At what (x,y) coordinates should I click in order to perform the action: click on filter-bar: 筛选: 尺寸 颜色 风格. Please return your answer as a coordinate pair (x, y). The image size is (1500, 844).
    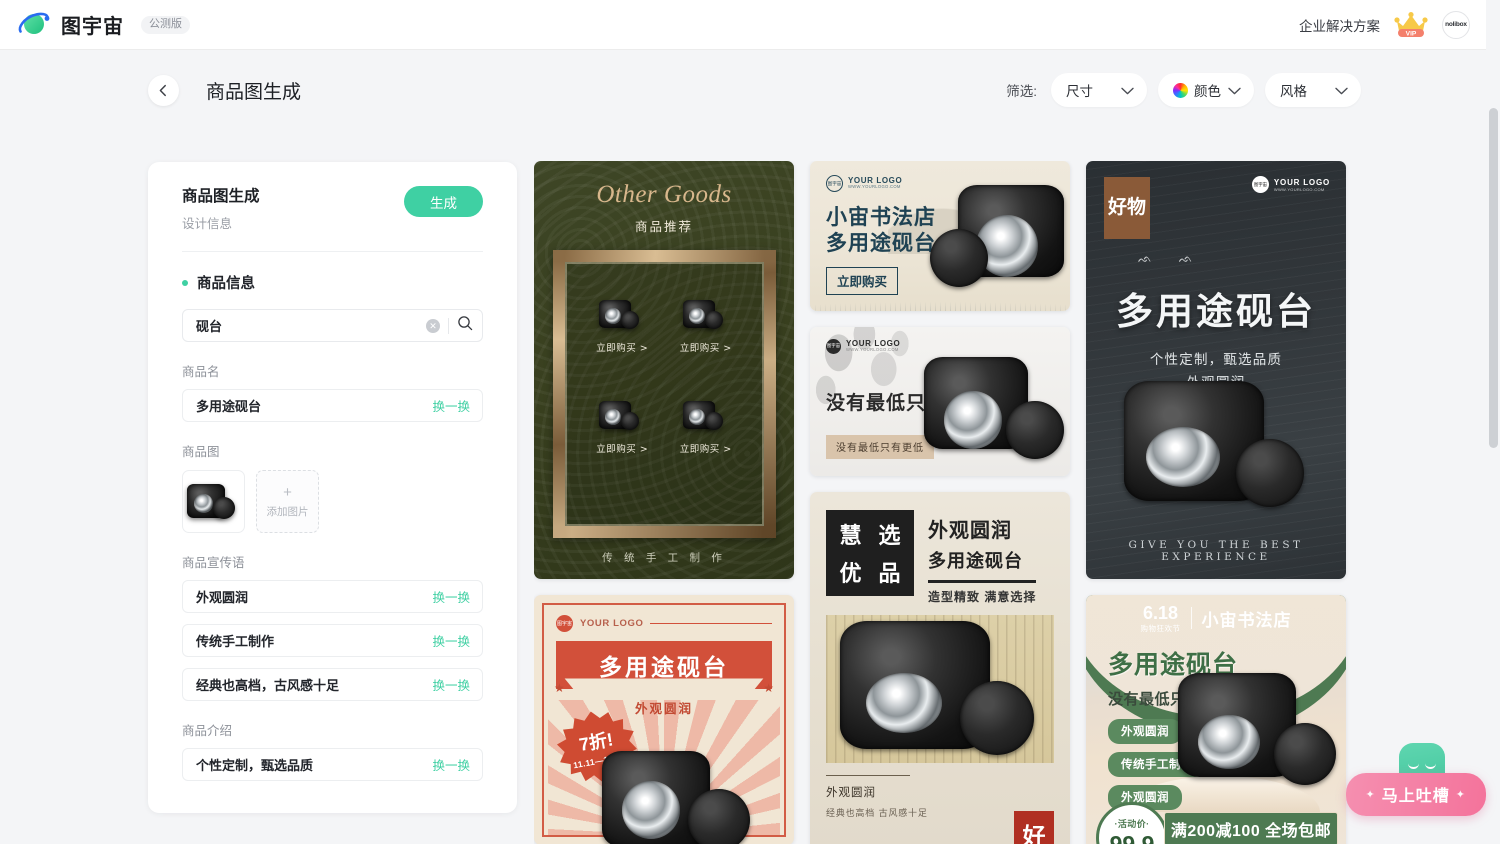
    Looking at the image, I should click on (1183, 90).